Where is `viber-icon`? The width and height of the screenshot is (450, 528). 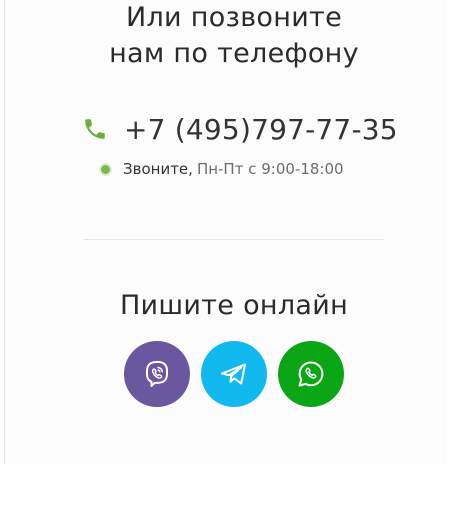 viber-icon is located at coordinates (157, 374).